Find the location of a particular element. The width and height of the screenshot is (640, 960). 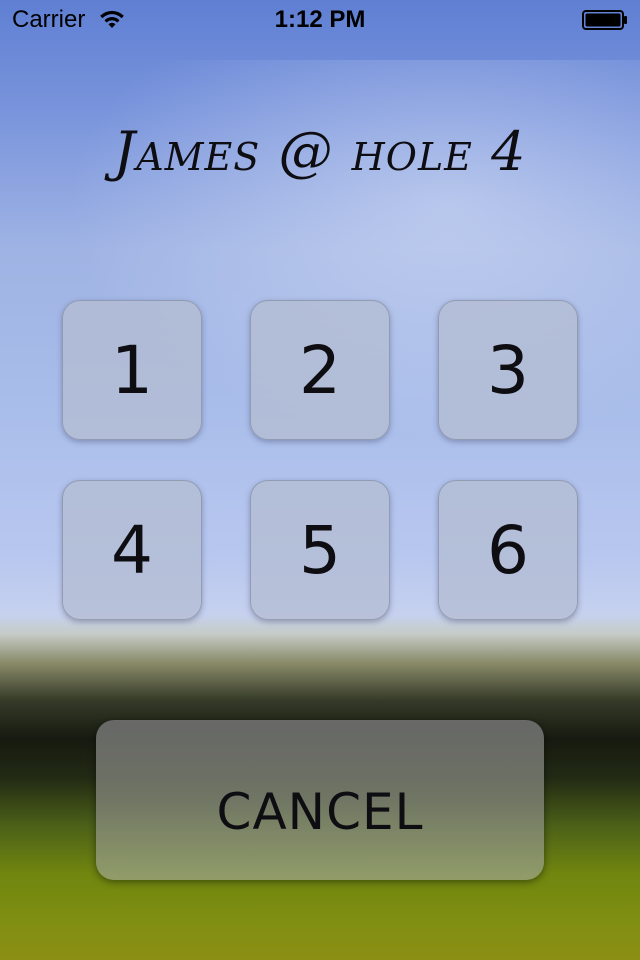

hole-button-label: 2 is located at coordinates (320, 370).